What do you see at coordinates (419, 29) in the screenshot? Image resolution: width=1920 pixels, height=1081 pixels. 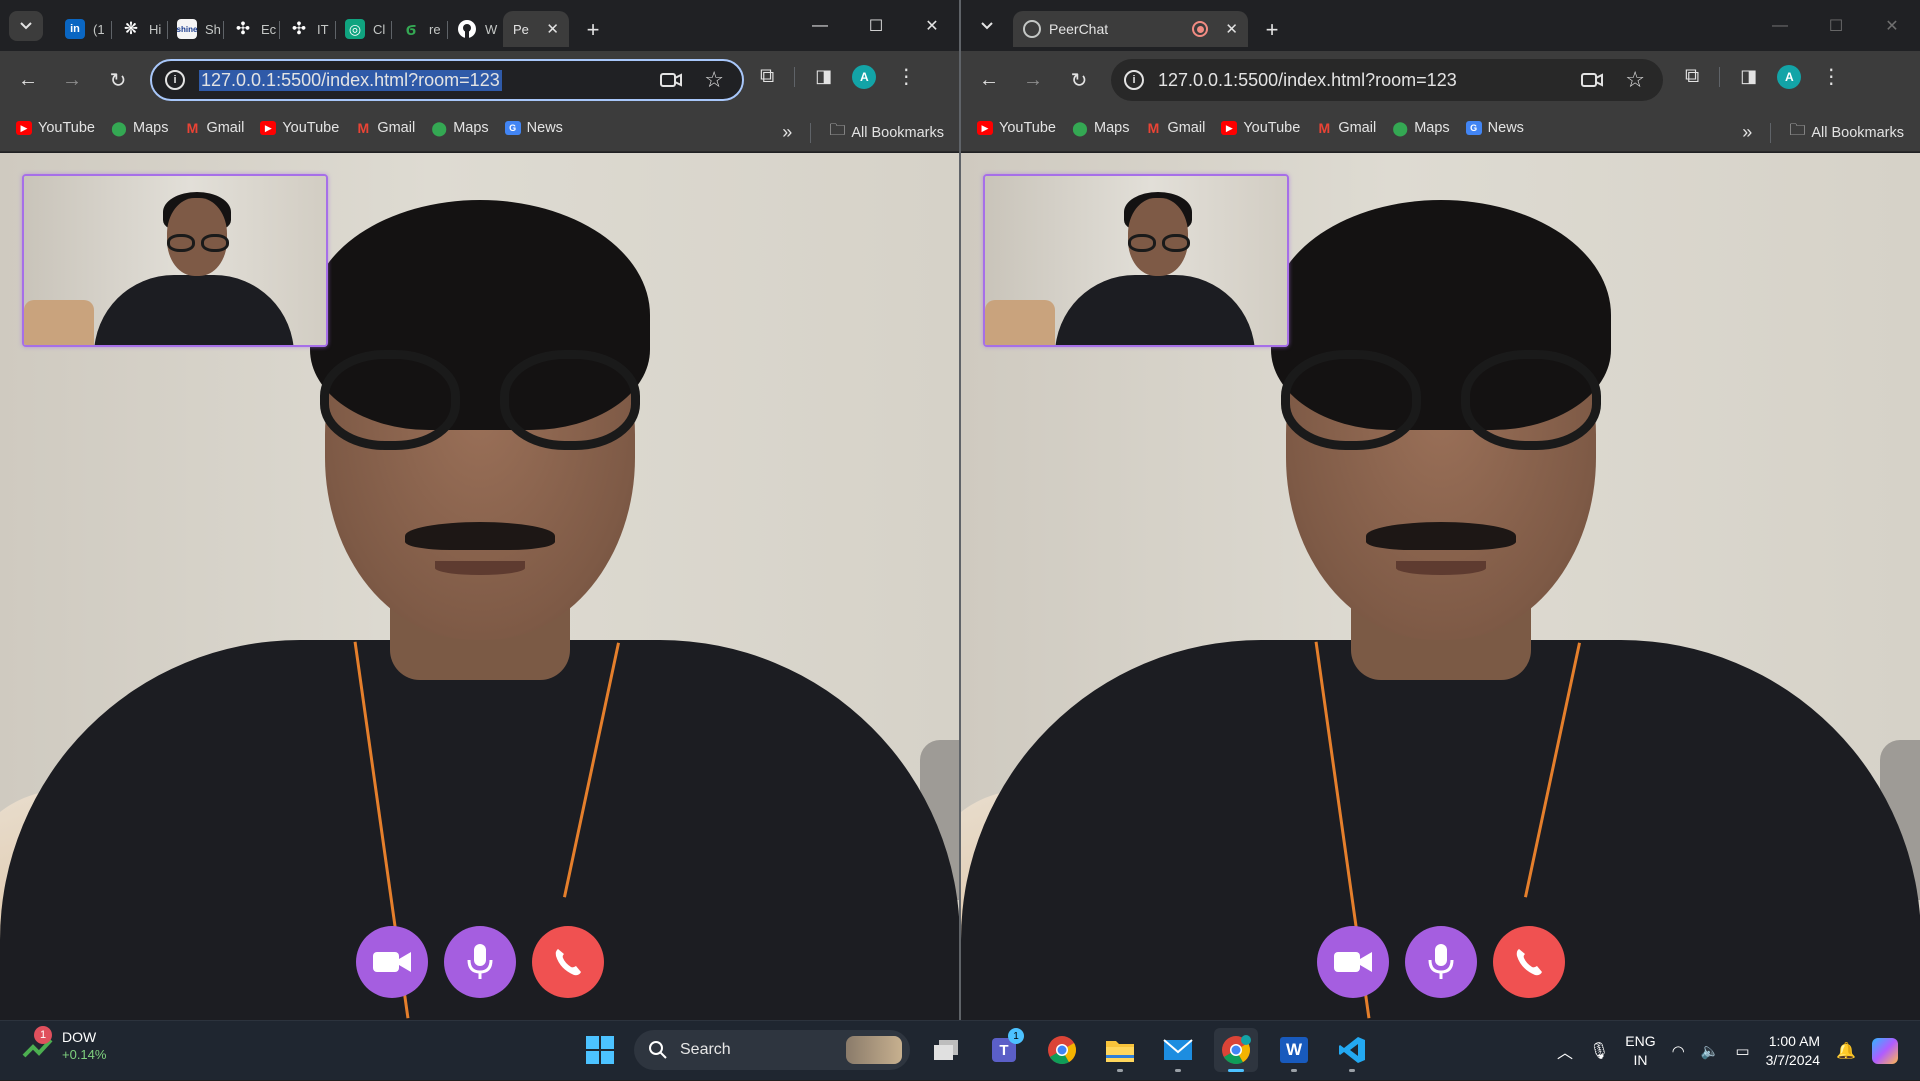 I see `tab-re: ϭ re` at bounding box center [419, 29].